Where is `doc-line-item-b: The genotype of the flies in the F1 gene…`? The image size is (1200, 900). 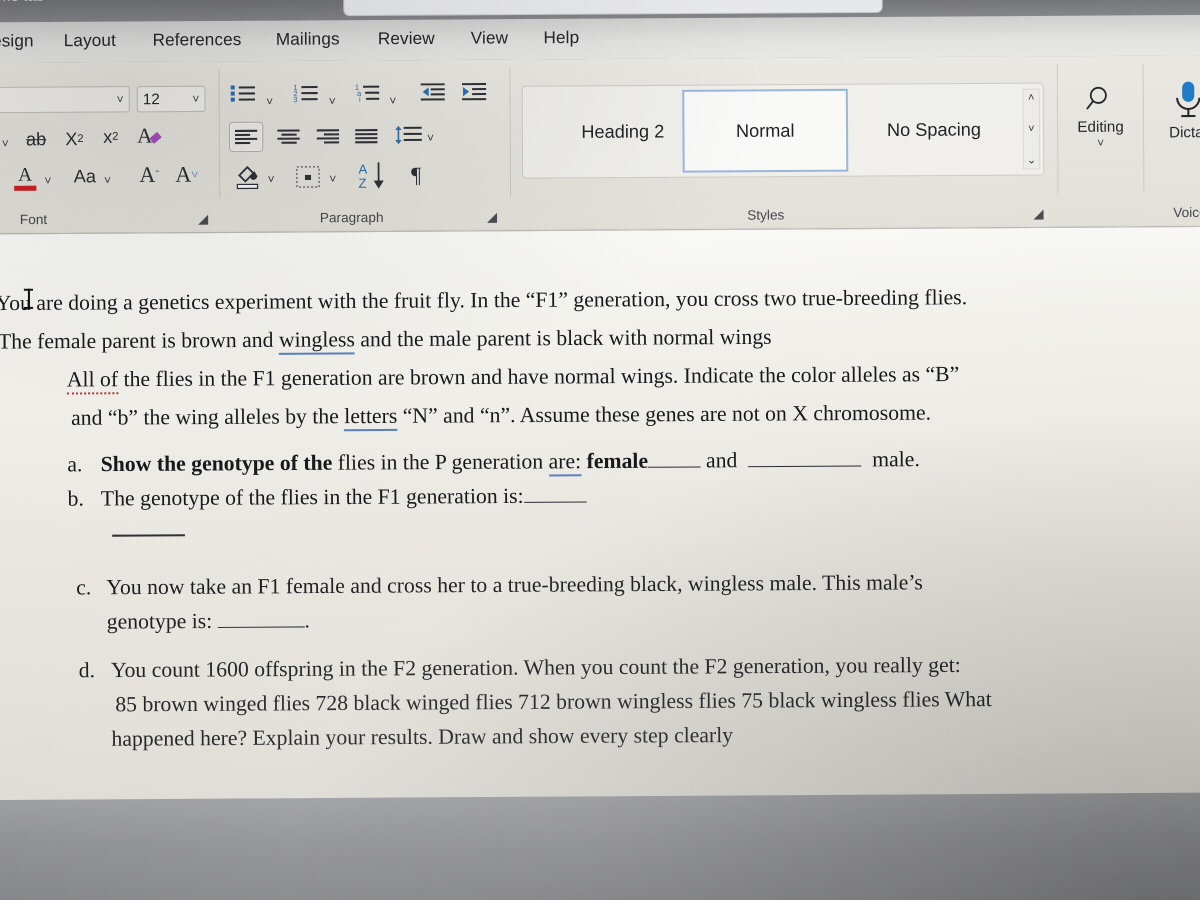
doc-line-item-b: The genotype of the flies in the F1 gene… is located at coordinates (344, 497).